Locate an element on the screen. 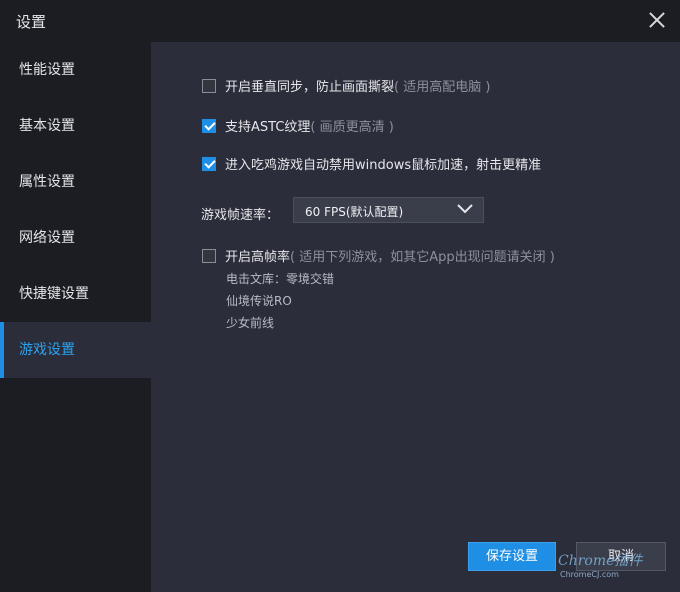 This screenshot has width=680, height=592. astc-label: 支持ASTC纹理 is located at coordinates (268, 127).